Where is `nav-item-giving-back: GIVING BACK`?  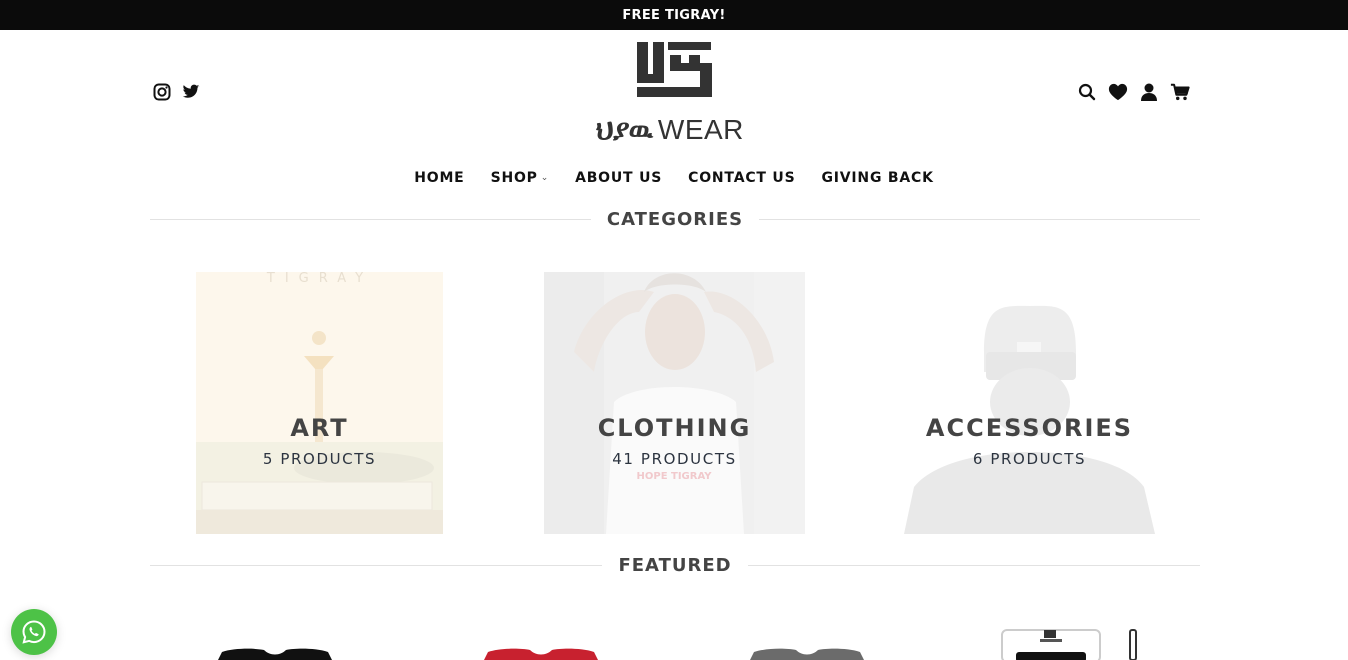 nav-item-giving-back: GIVING BACK is located at coordinates (877, 178).